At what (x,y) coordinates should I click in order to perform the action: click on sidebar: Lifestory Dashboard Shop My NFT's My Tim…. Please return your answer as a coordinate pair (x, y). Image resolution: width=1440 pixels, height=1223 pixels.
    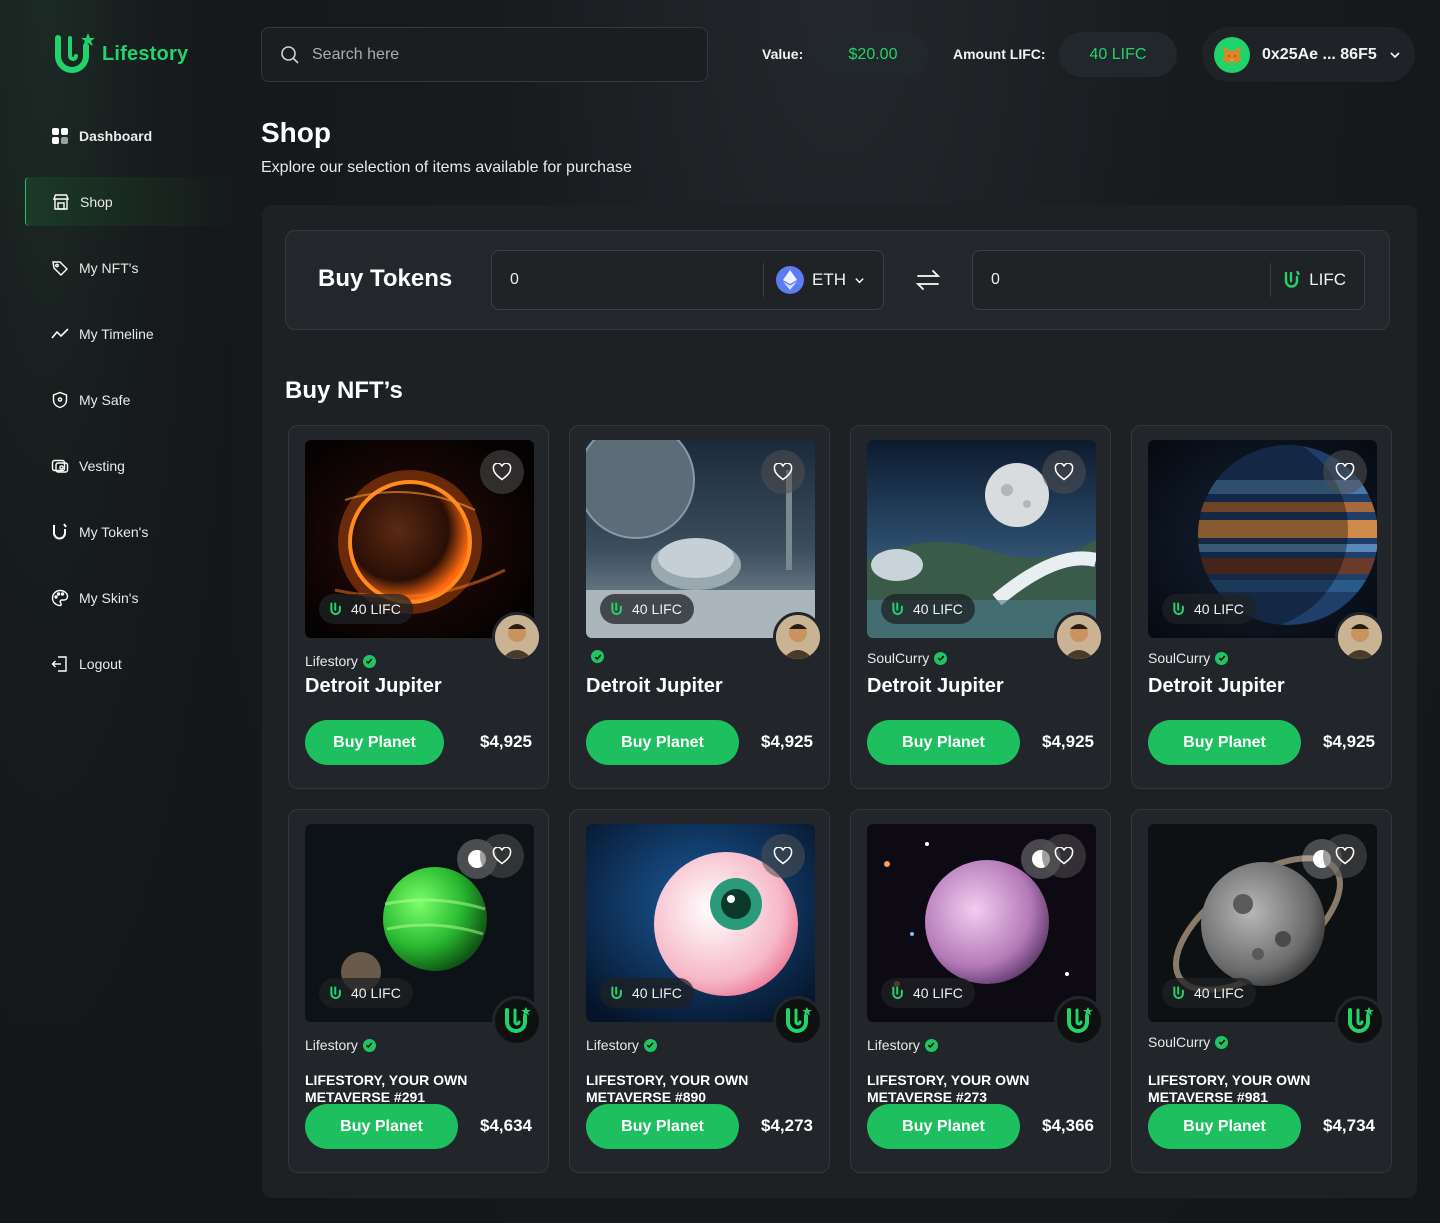
    Looking at the image, I should click on (118, 512).